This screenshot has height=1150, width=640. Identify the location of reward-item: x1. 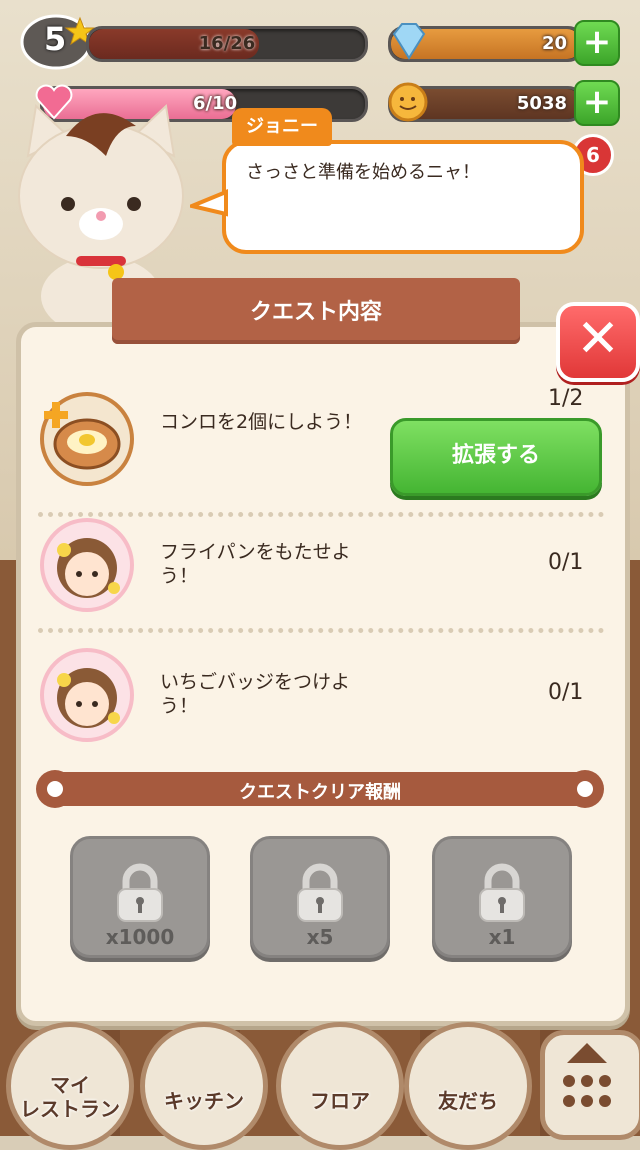
(502, 897).